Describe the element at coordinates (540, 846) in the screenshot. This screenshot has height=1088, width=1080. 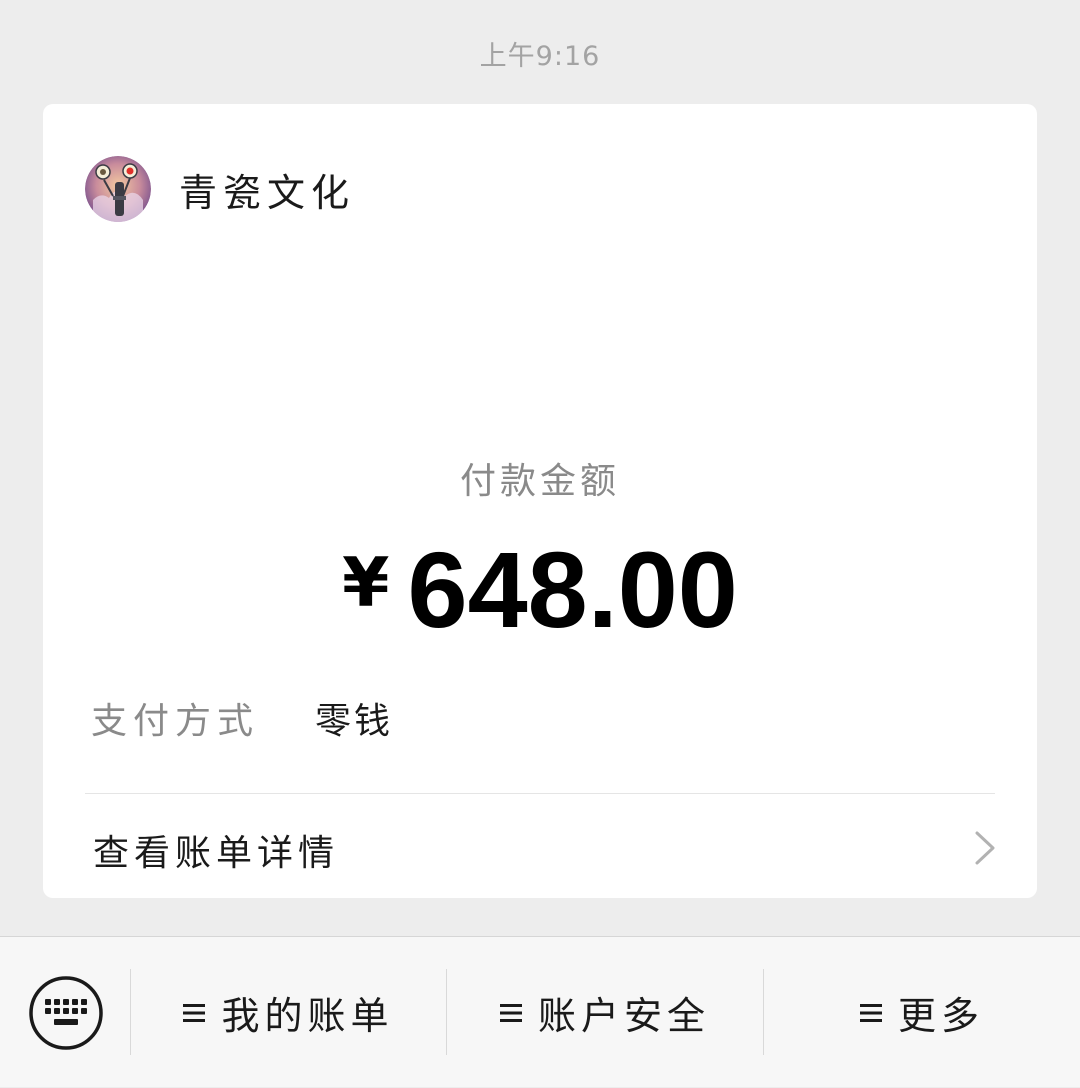
I see `view-bill-details-link: 查看账单详情` at that location.